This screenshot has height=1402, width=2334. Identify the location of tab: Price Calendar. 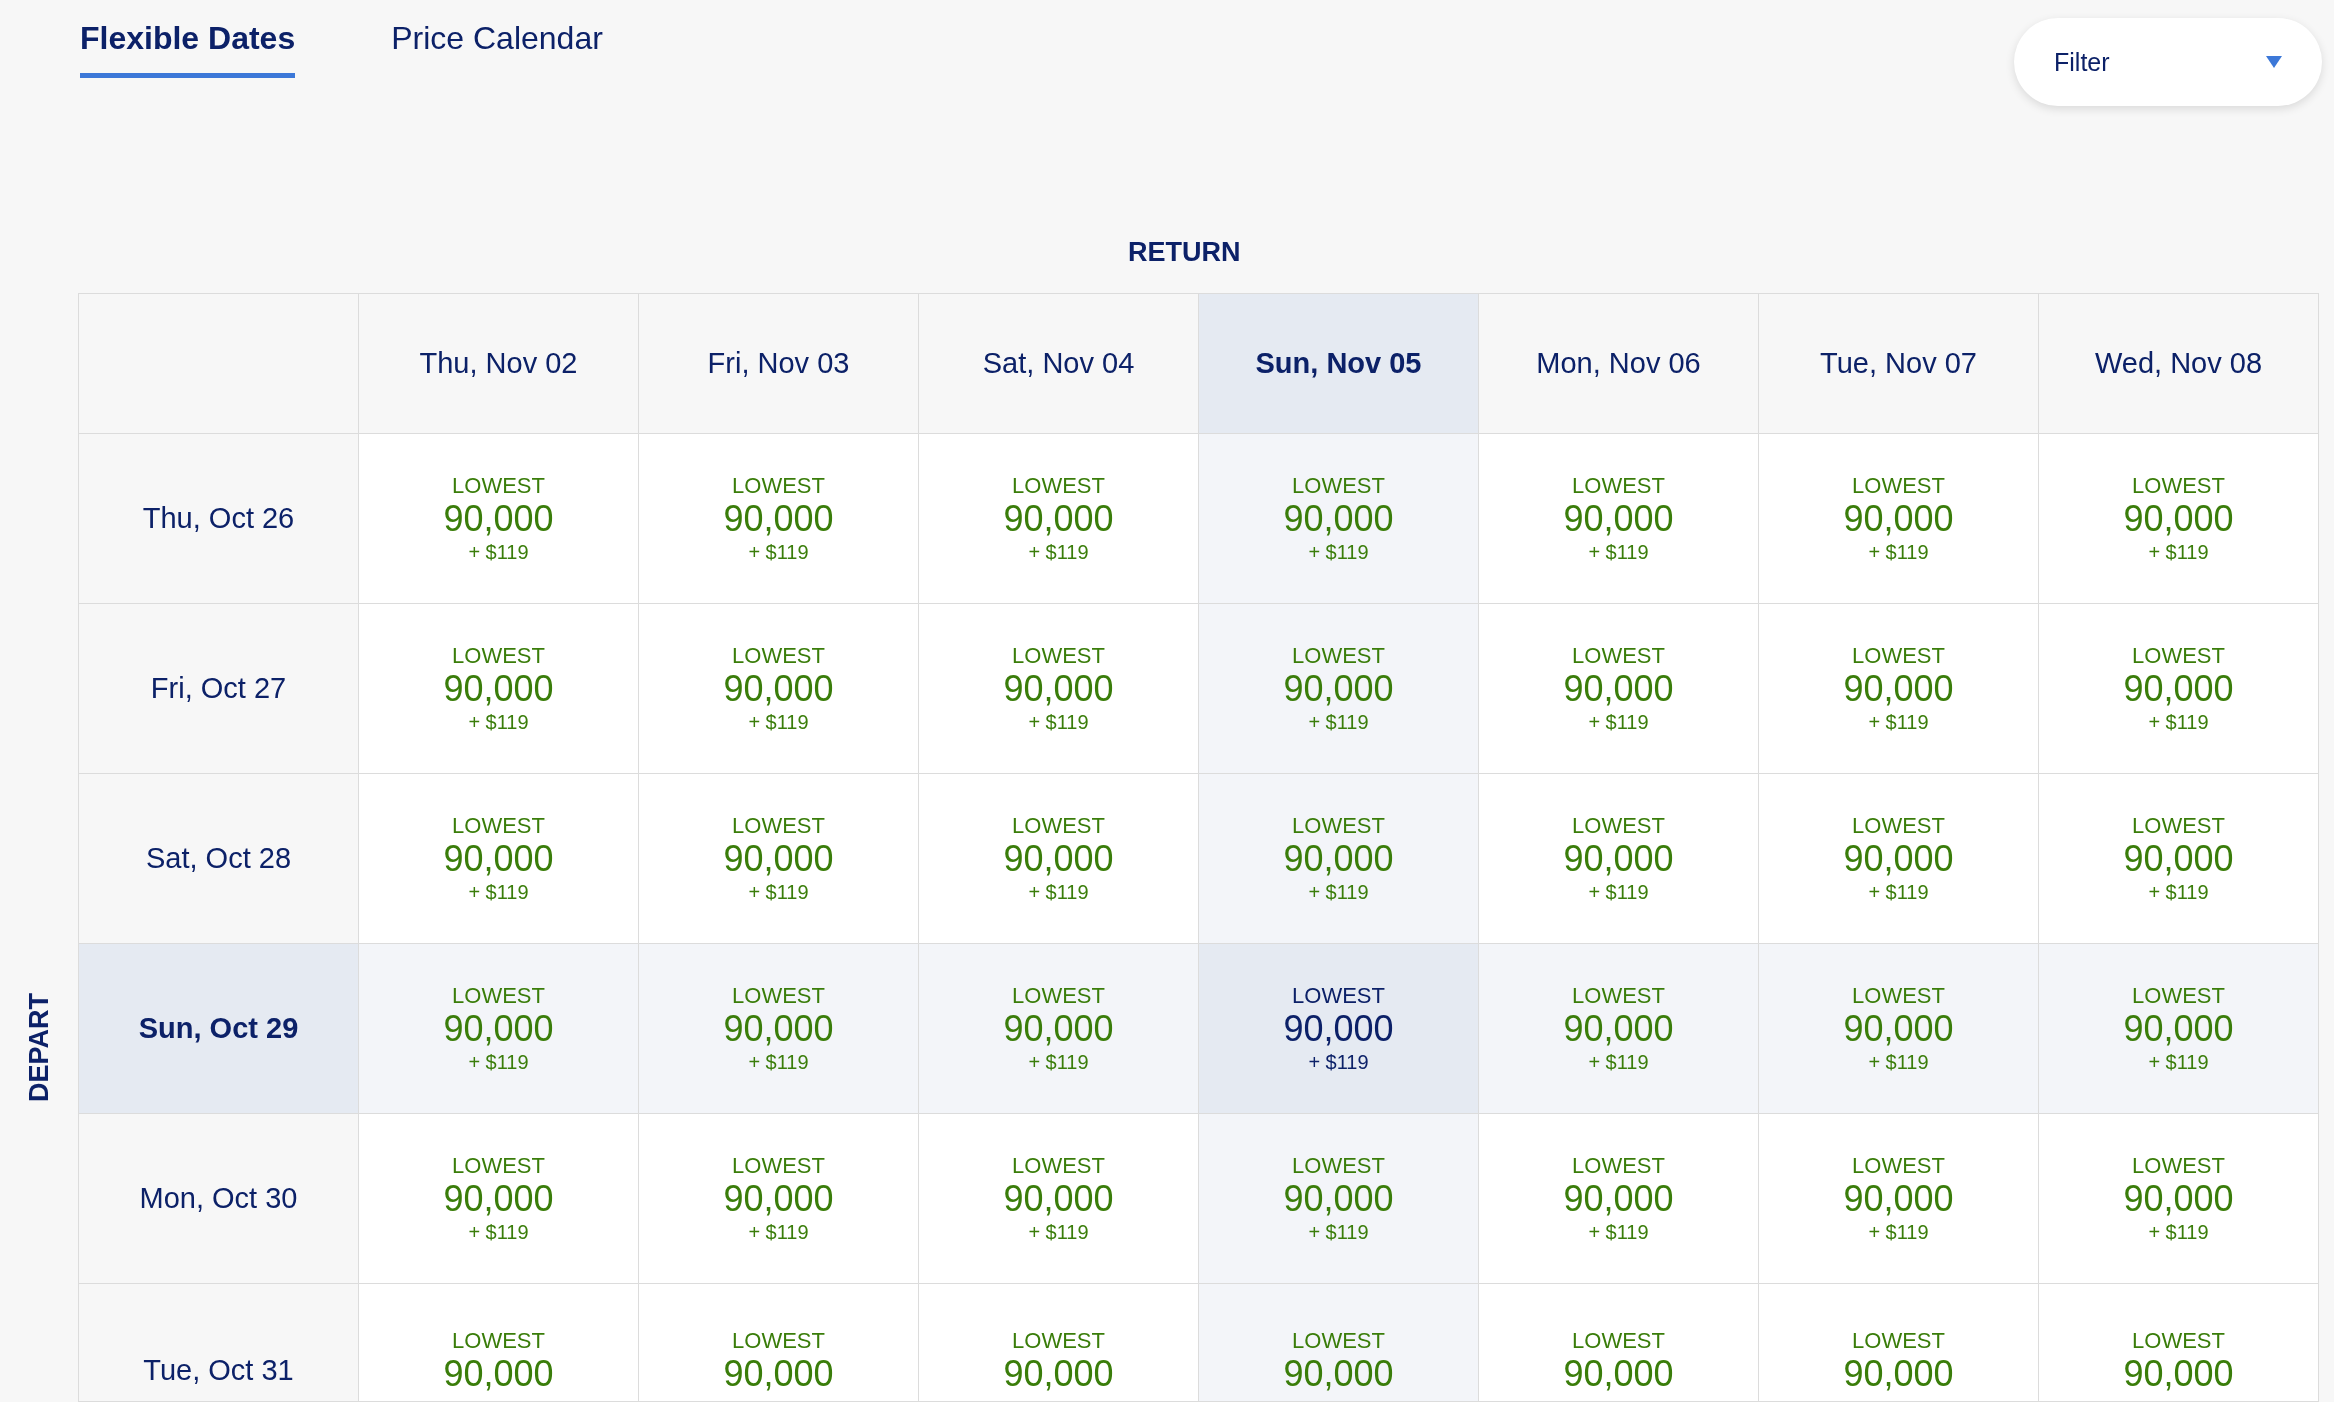
(497, 49).